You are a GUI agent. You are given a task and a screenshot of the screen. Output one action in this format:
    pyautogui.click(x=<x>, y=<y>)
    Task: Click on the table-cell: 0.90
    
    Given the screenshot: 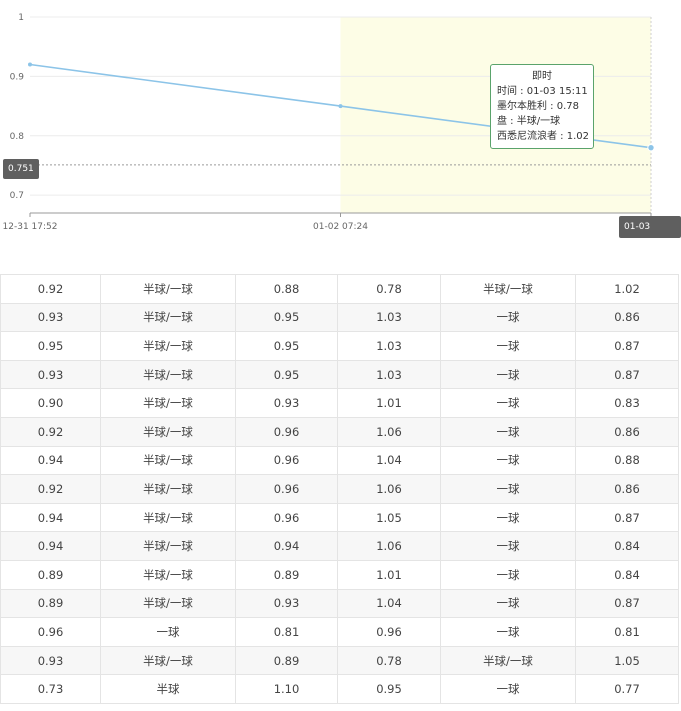 What is the action you would take?
    pyautogui.click(x=50, y=403)
    